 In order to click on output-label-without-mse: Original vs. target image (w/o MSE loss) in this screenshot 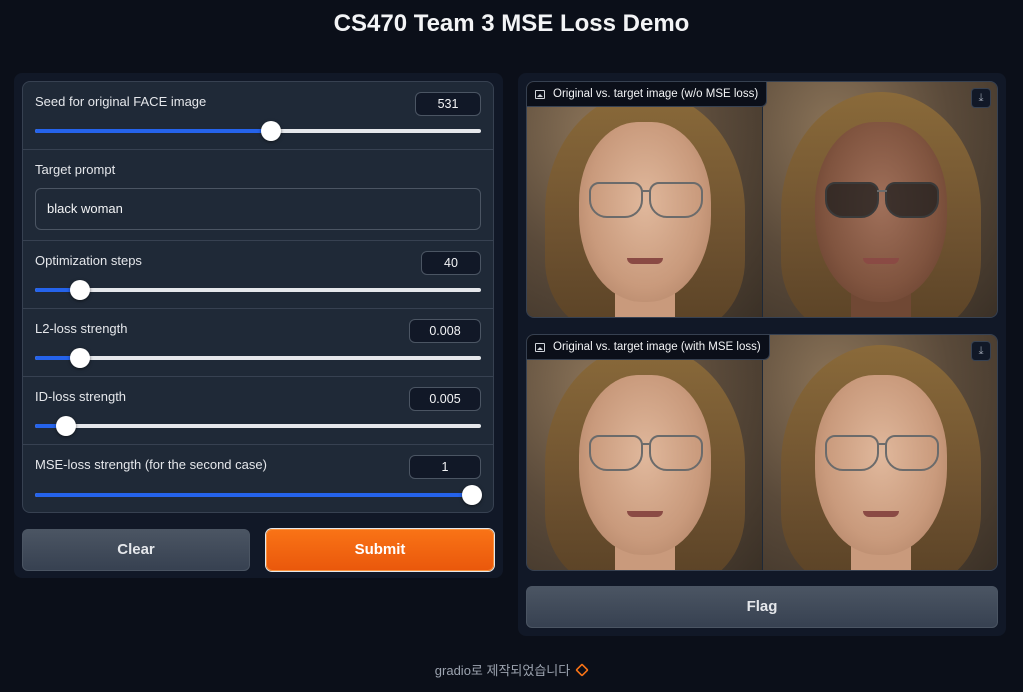, I will do `click(647, 94)`.